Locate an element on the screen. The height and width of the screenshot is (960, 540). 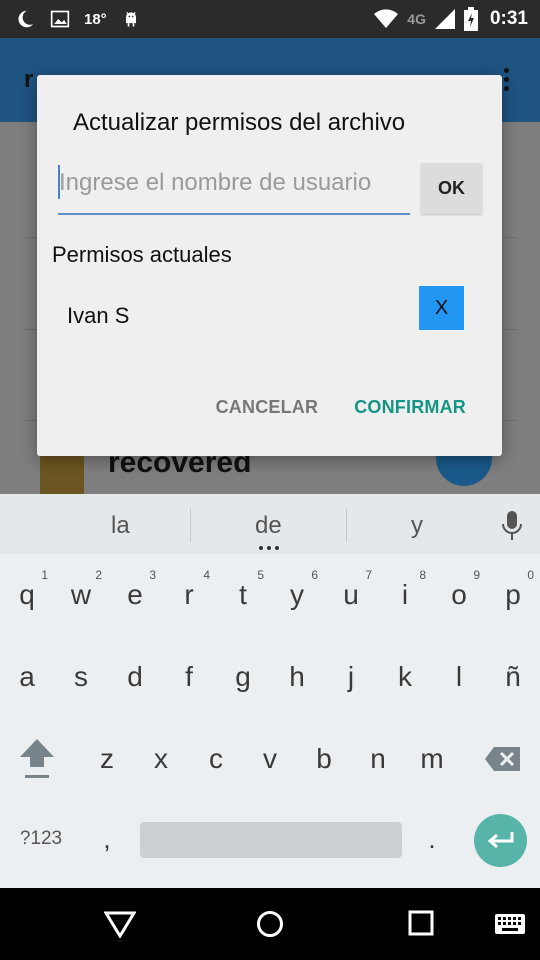
key-r: r4 is located at coordinates (189, 595).